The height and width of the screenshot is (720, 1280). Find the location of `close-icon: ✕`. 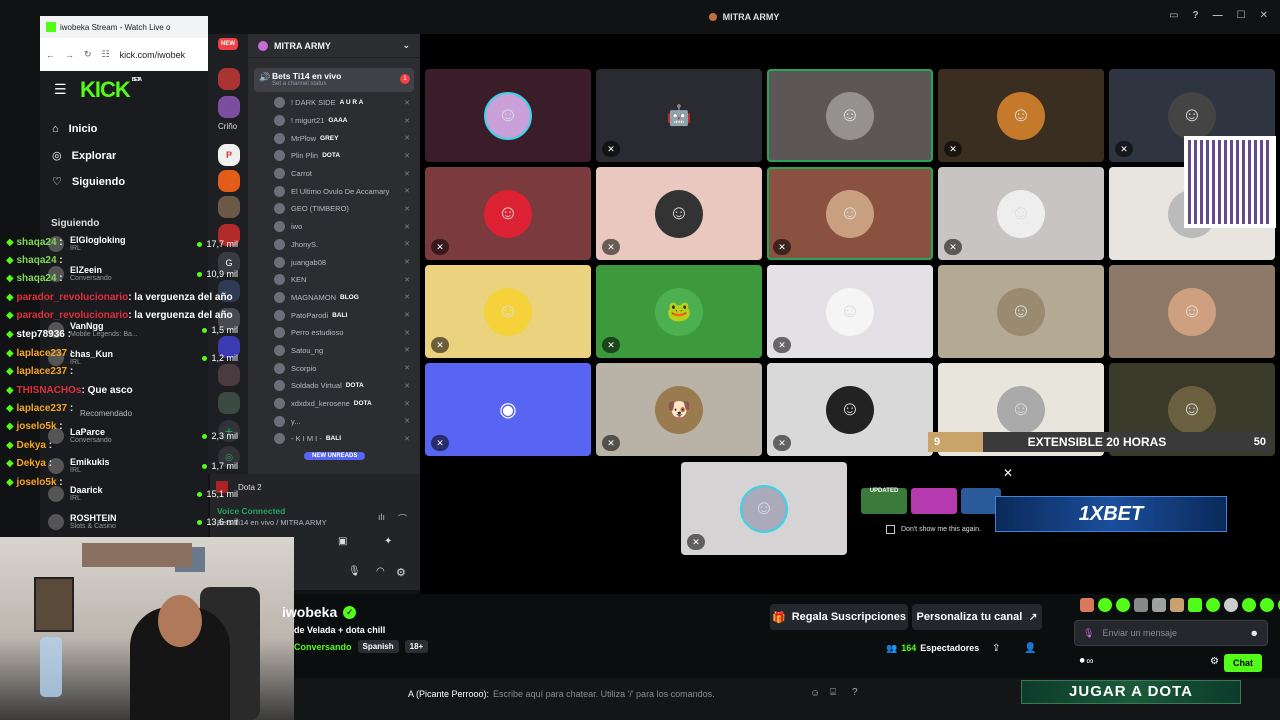

close-icon: ✕ is located at coordinates (1264, 15).